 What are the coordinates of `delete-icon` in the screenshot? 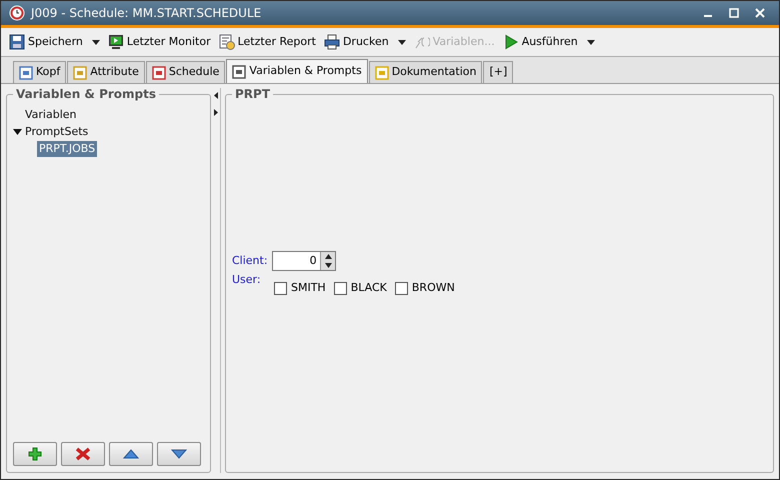 It's located at (83, 454).